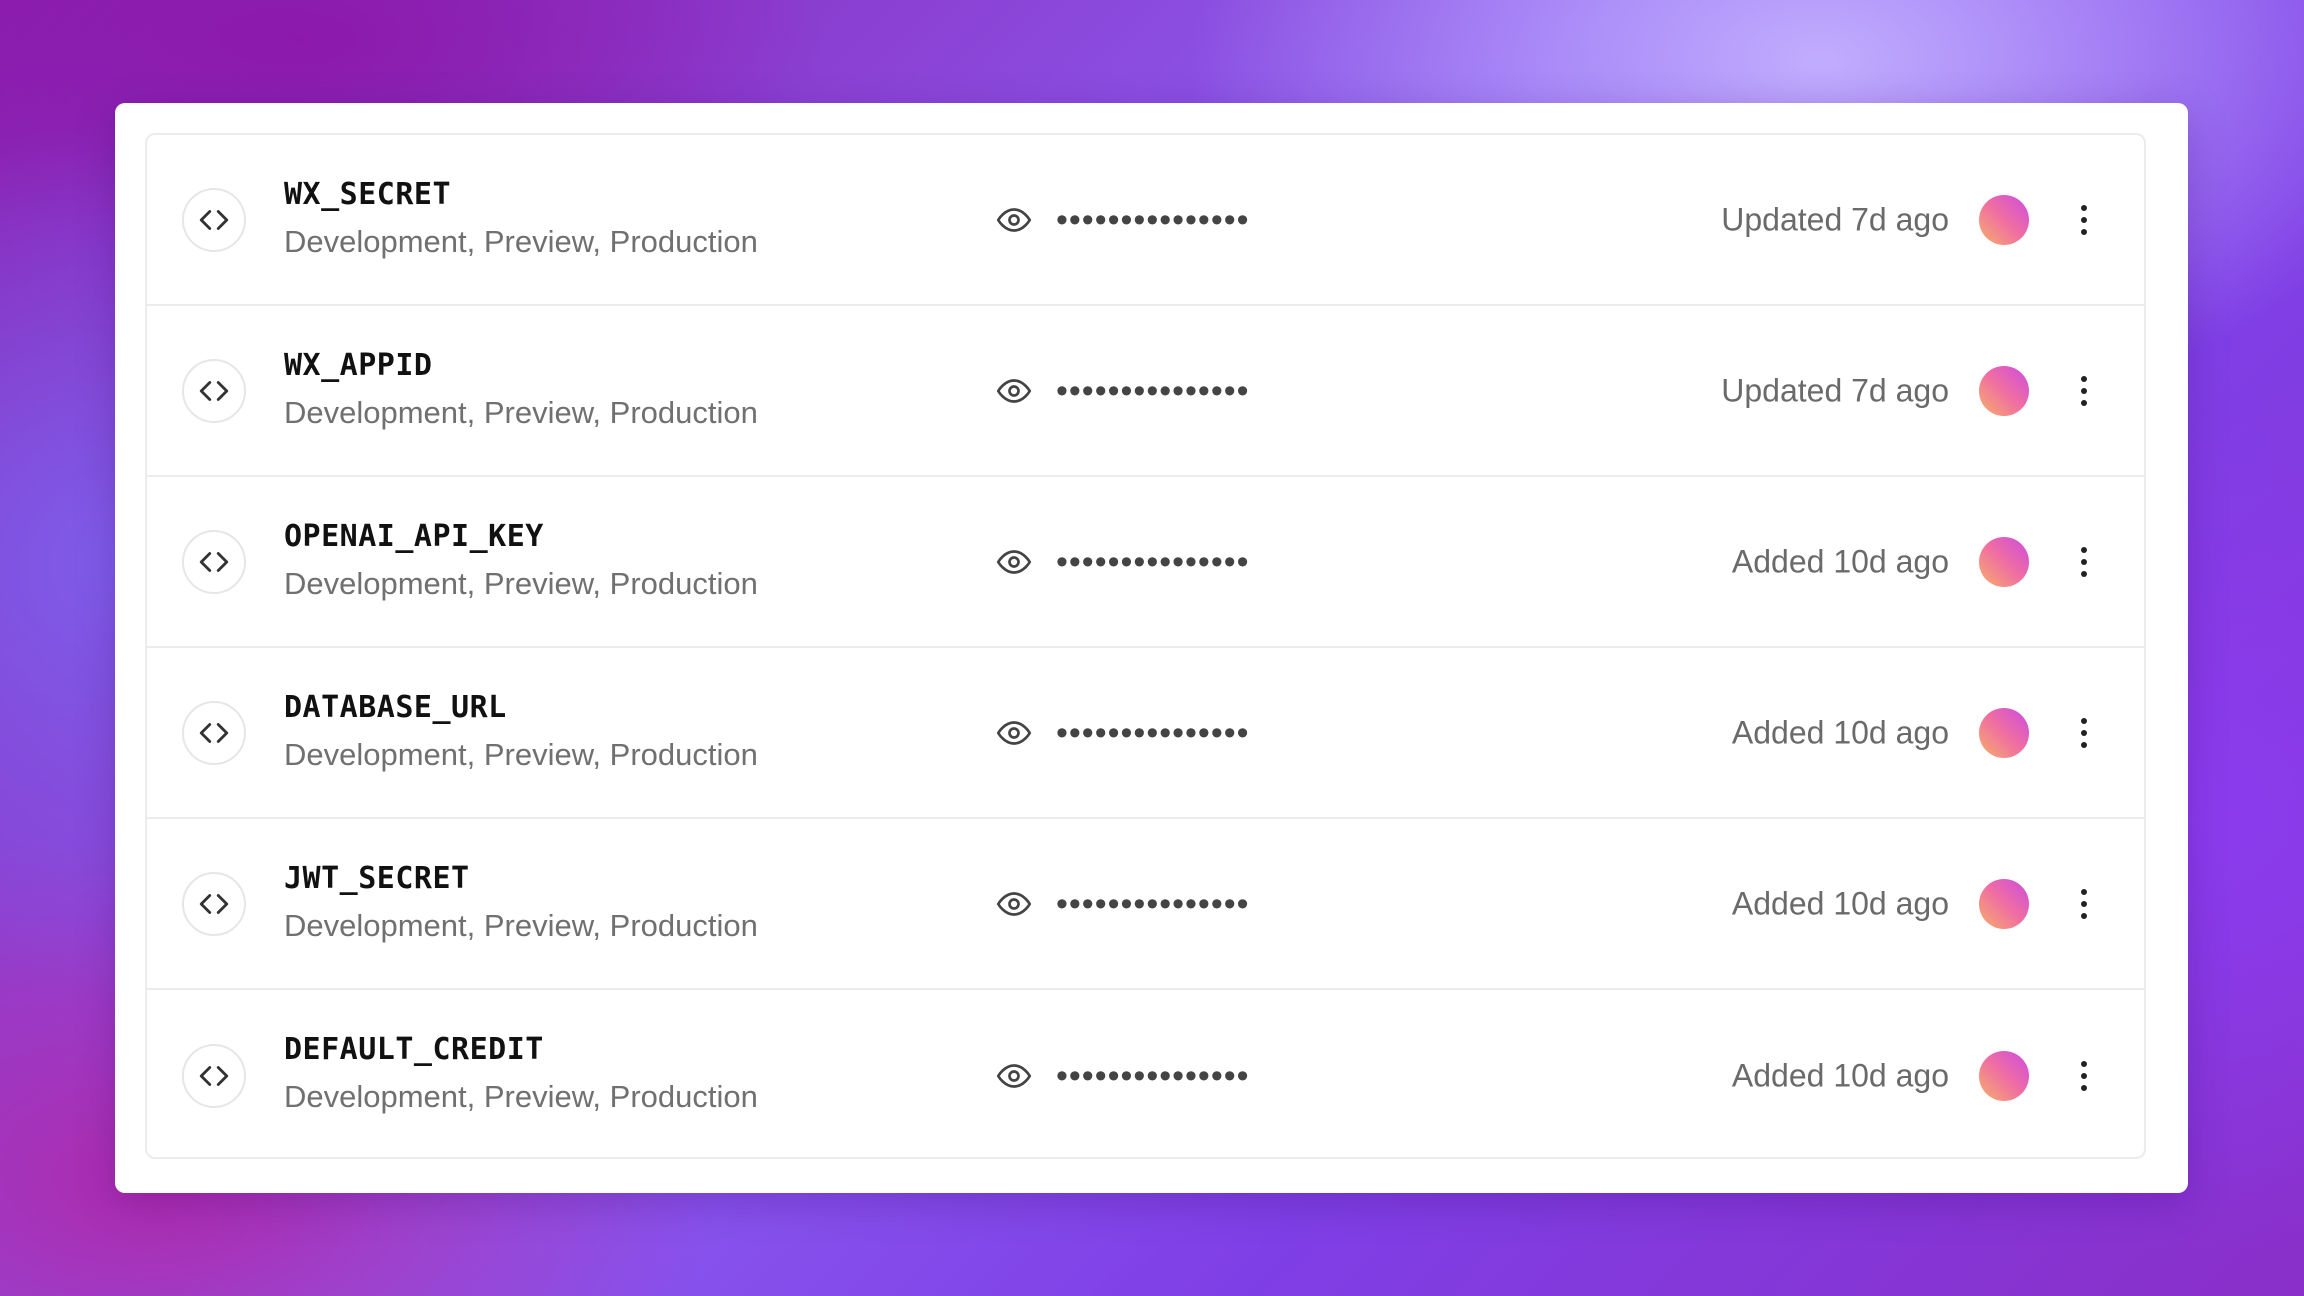  What do you see at coordinates (414, 536) in the screenshot?
I see `variable-name: OPENAI_API_KEY` at bounding box center [414, 536].